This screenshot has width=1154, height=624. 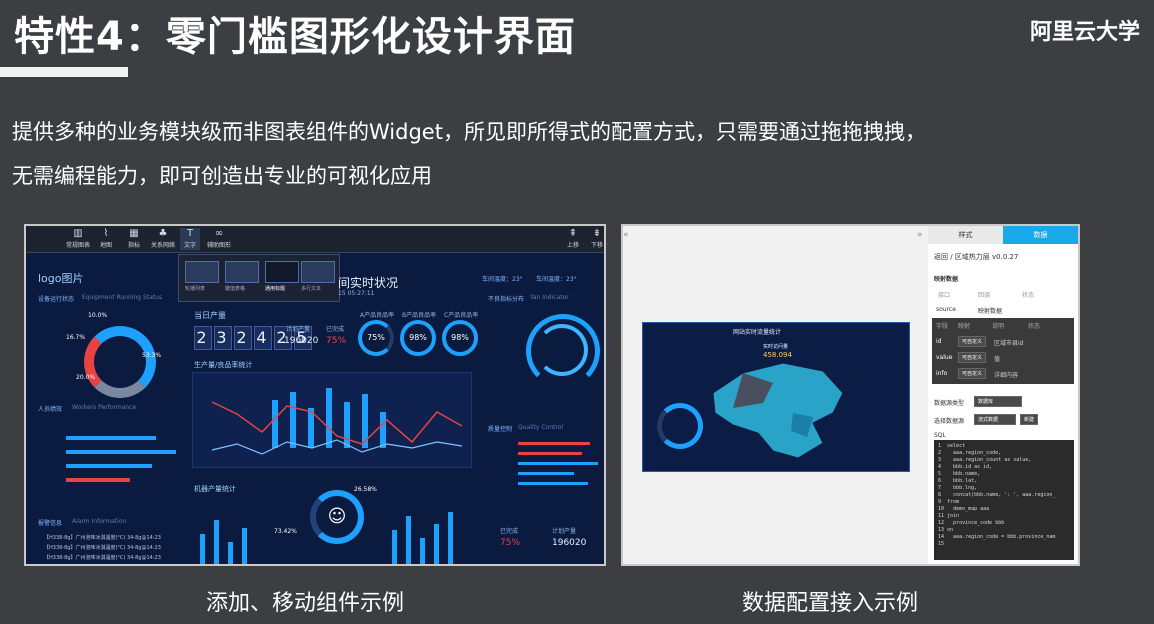 What do you see at coordinates (946, 530) in the screenshot?
I see `sql-line: 13 on` at bounding box center [946, 530].